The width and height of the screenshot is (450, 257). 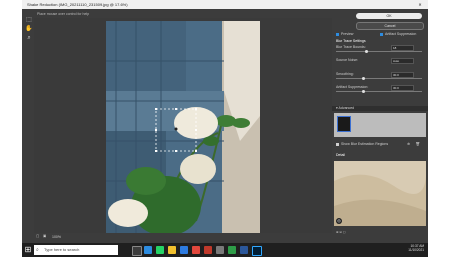 I want to click on task-view-icon, so click(x=137, y=251).